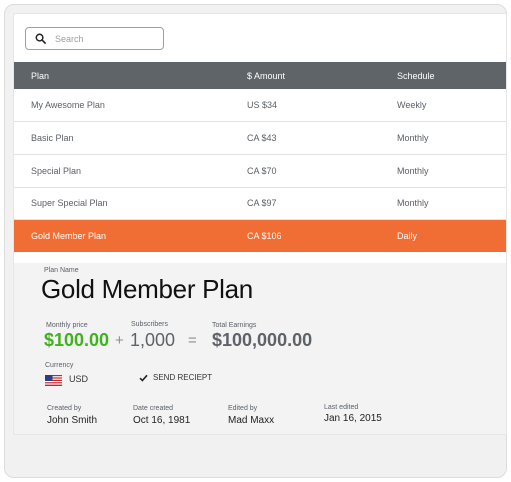  I want to click on cell-amount: CA $97, so click(262, 203).